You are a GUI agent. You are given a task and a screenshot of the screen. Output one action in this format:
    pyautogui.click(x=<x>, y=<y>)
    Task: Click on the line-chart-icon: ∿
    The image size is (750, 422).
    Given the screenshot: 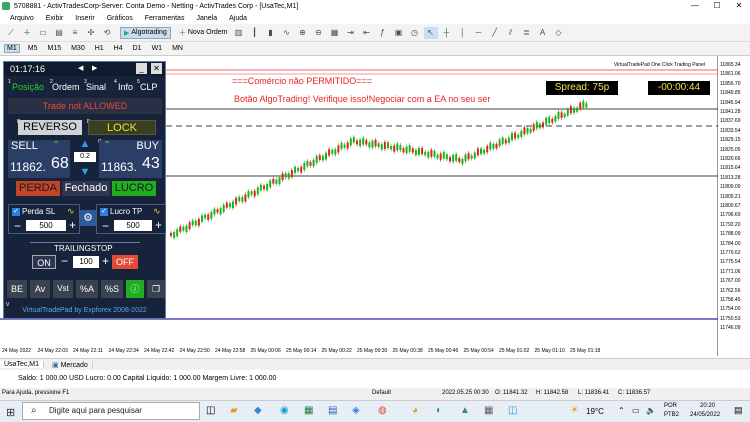 What is the action you would take?
    pyautogui.click(x=287, y=33)
    